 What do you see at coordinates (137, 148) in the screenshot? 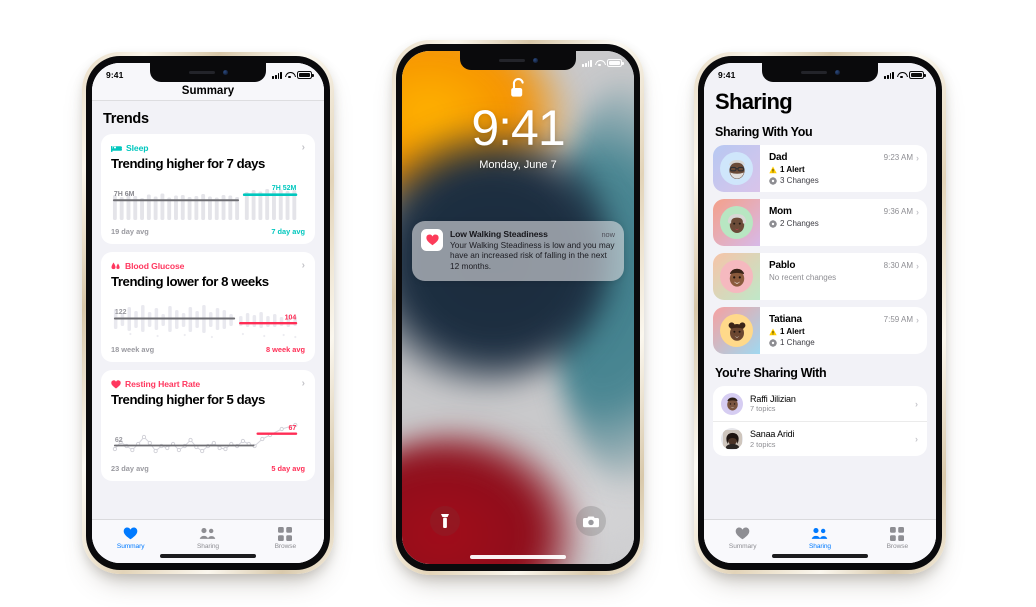
I see `trend-category-label: Sleep` at bounding box center [137, 148].